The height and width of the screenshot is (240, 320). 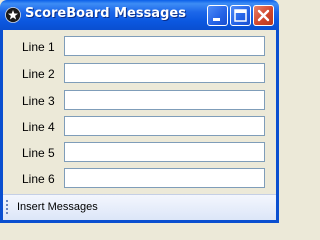 What do you see at coordinates (38, 74) in the screenshot?
I see `line-2-label: Line 2` at bounding box center [38, 74].